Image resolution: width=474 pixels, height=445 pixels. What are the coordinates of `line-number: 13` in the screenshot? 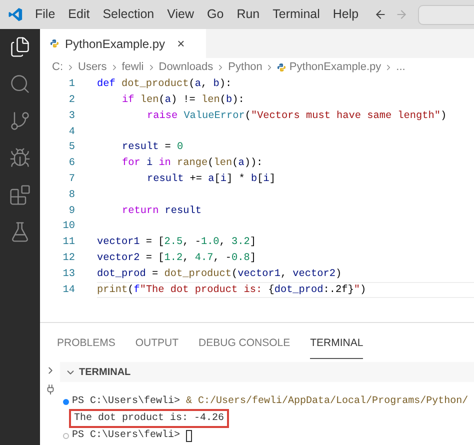 It's located at (68, 275).